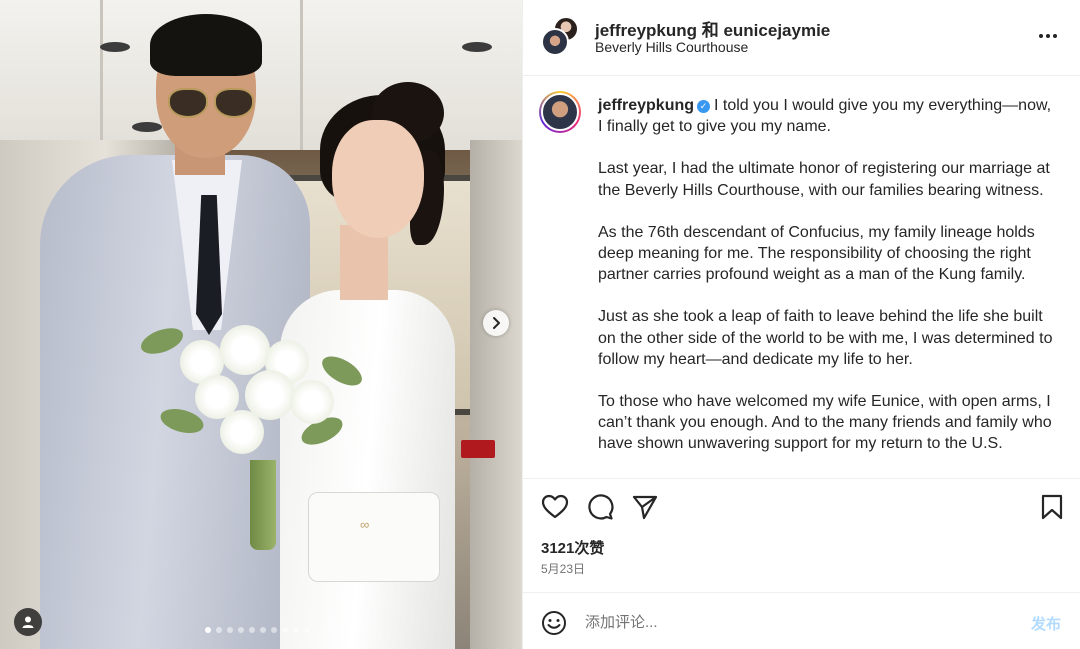 This screenshot has height=649, width=1080. Describe the element at coordinates (572, 547) in the screenshot. I see `likes-count: 3121次赞` at that location.